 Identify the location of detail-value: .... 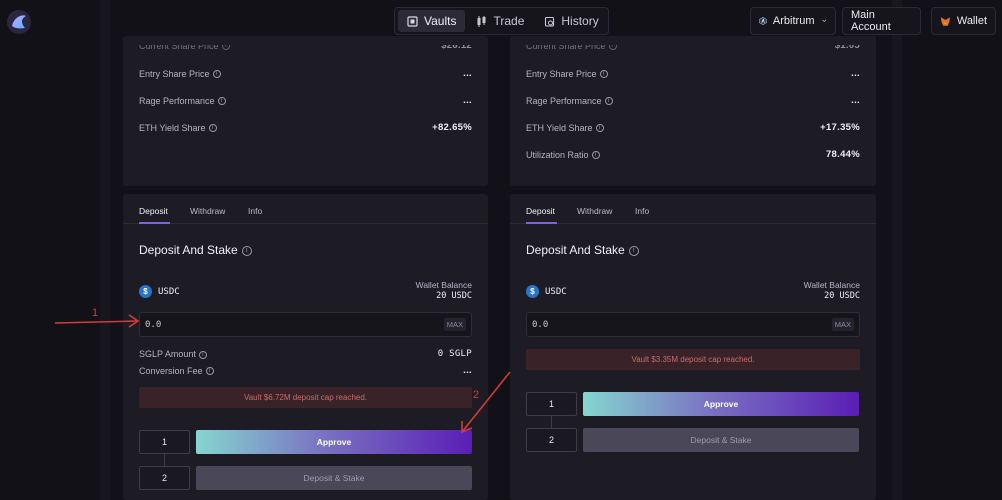
(467, 370).